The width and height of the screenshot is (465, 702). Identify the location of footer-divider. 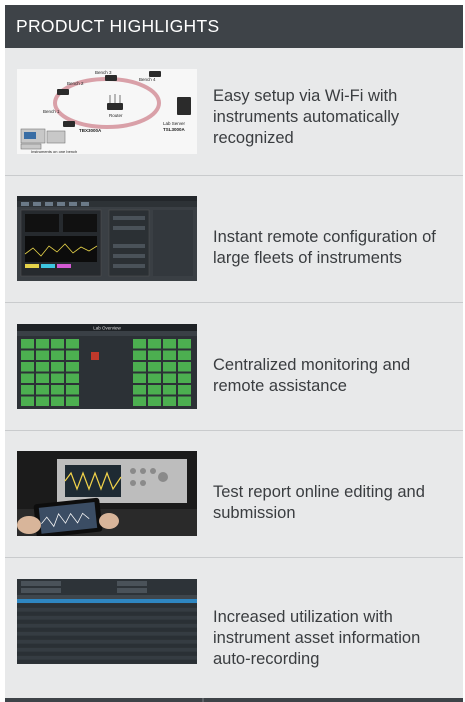
(203, 700).